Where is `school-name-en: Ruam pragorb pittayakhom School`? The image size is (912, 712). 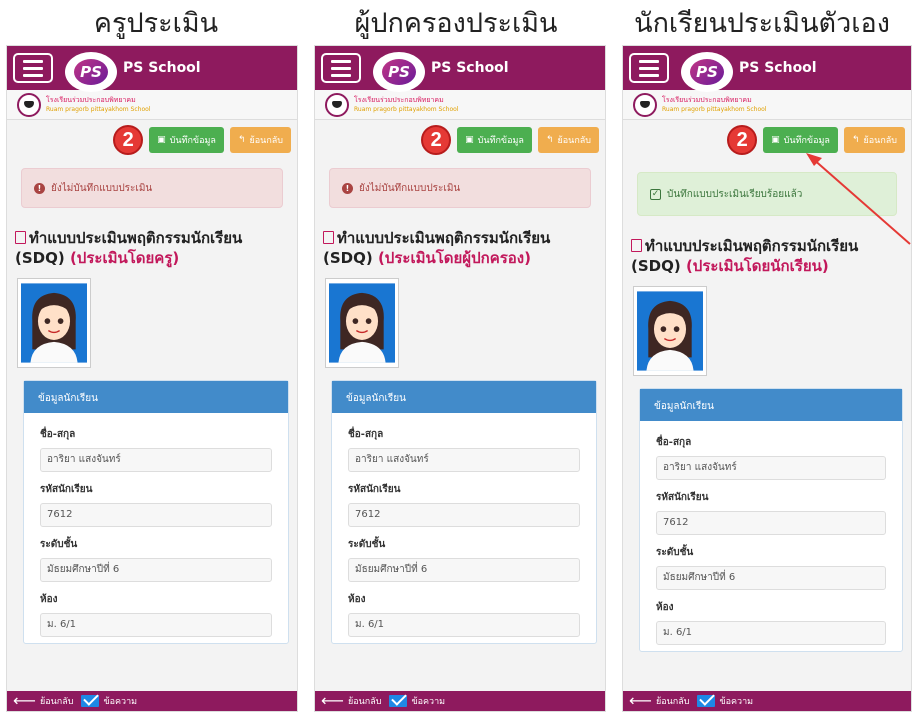
school-name-en: Ruam pragorb pittayakhom School is located at coordinates (98, 109).